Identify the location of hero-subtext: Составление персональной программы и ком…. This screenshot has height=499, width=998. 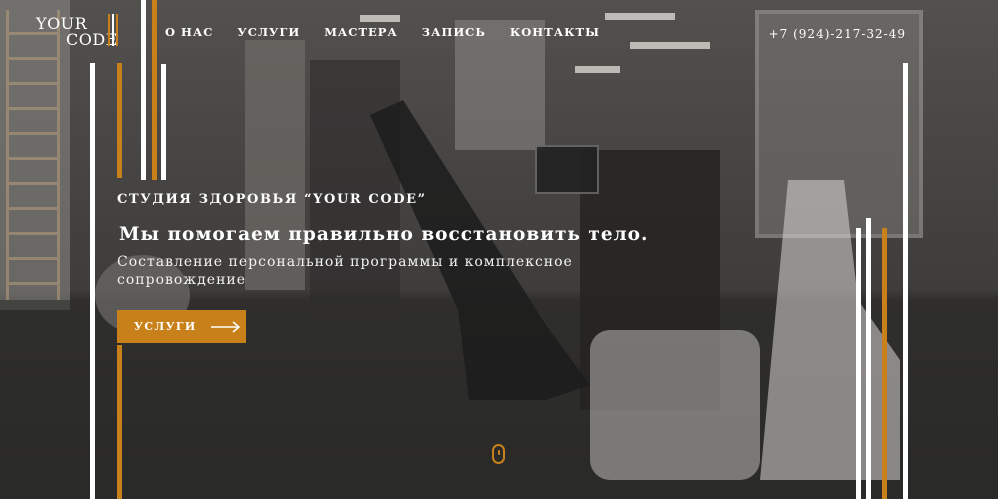
(345, 271).